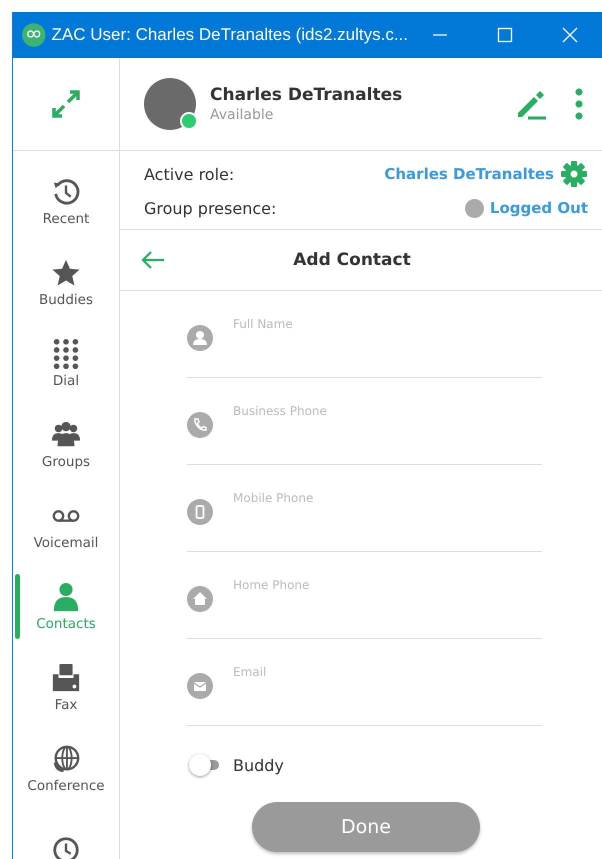 Image resolution: width=602 pixels, height=859 pixels. What do you see at coordinates (307, 95) in the screenshot?
I see `user-name: Charles DeTranaltes` at bounding box center [307, 95].